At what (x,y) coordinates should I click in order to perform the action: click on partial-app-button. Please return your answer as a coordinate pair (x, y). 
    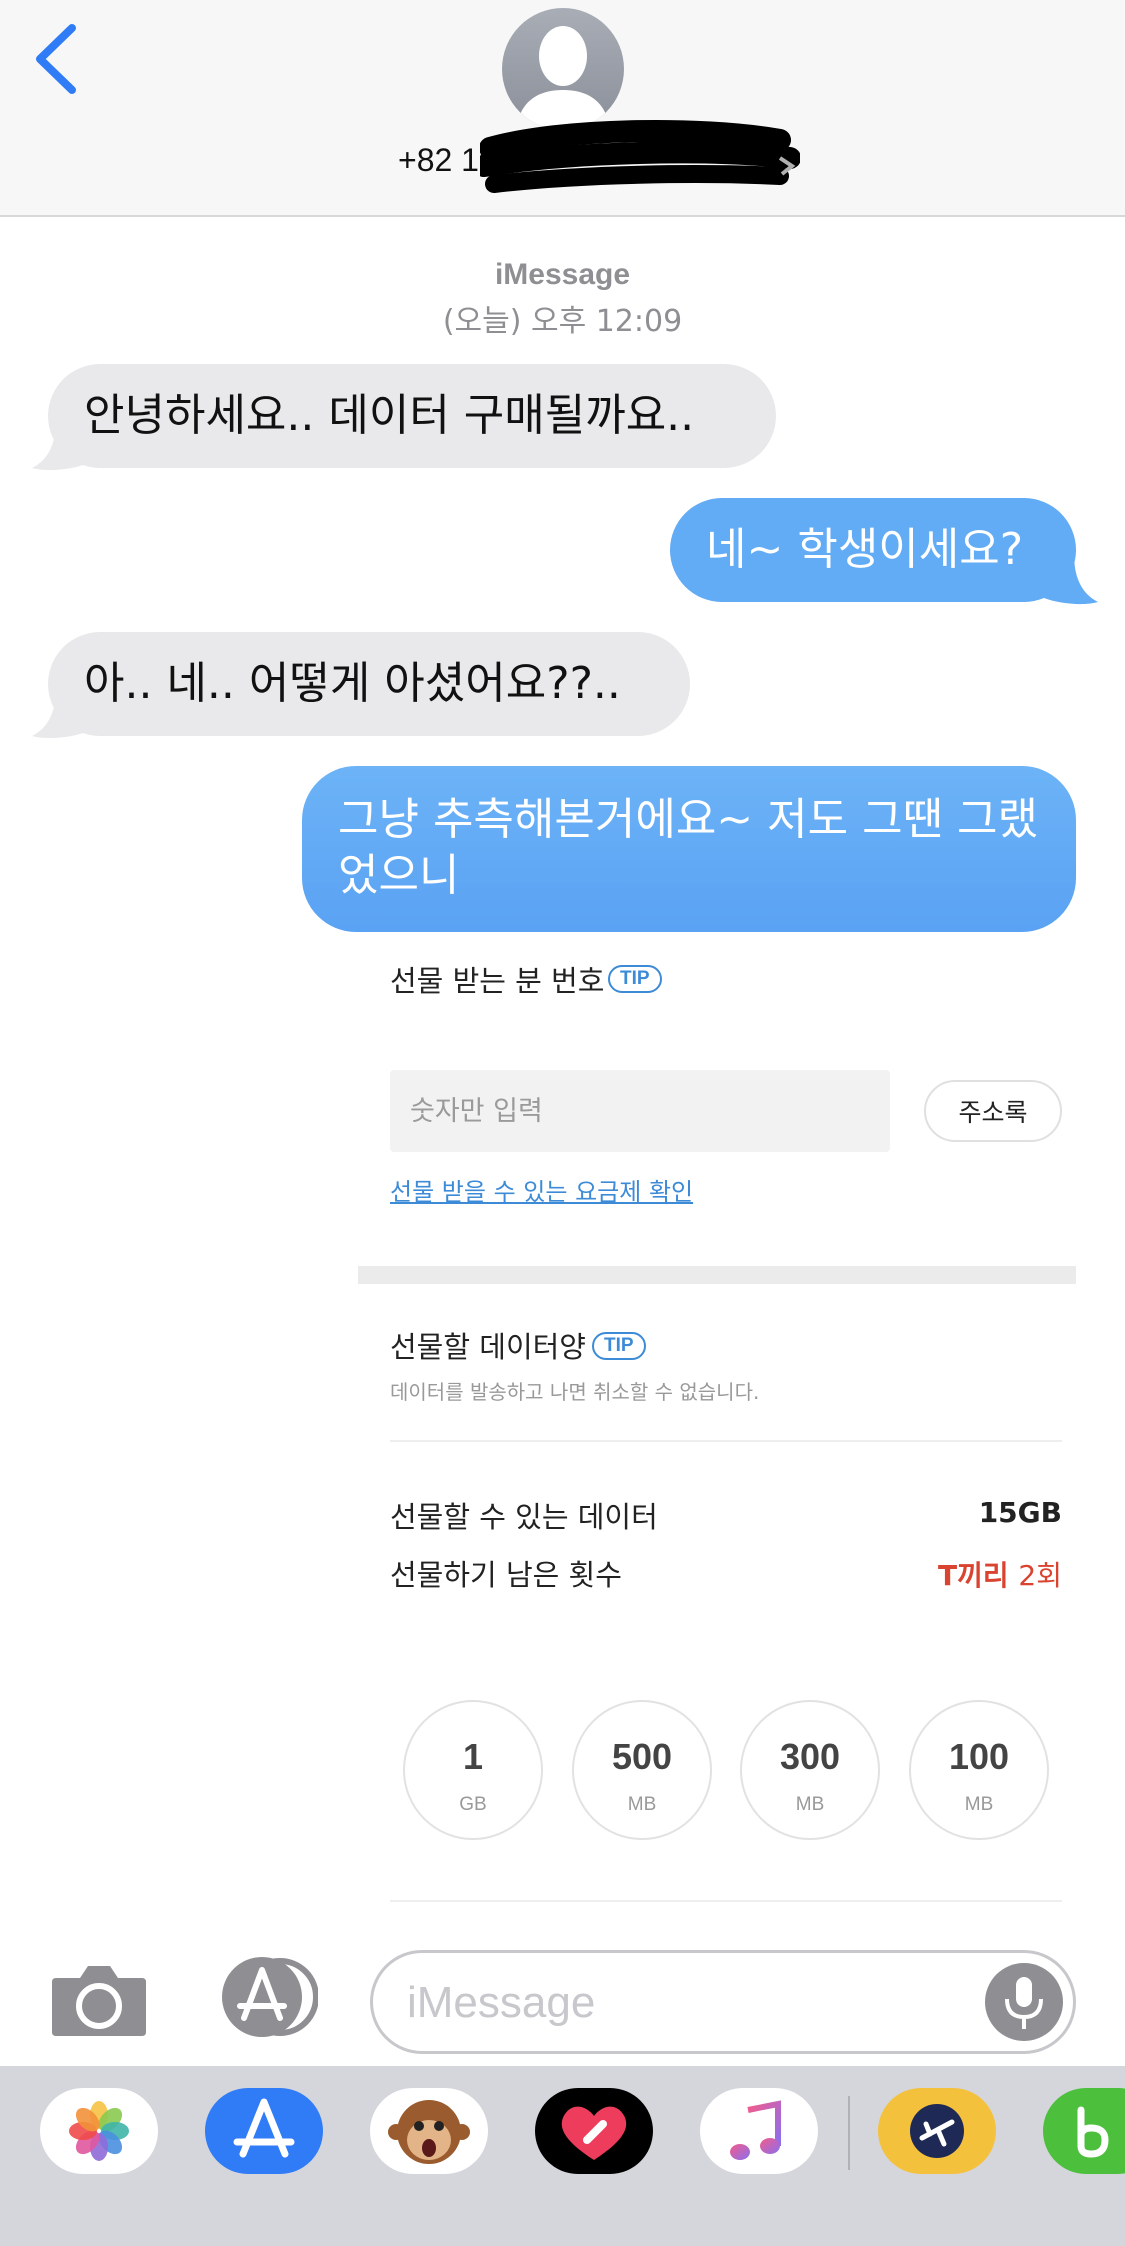
    Looking at the image, I should click on (1084, 2131).